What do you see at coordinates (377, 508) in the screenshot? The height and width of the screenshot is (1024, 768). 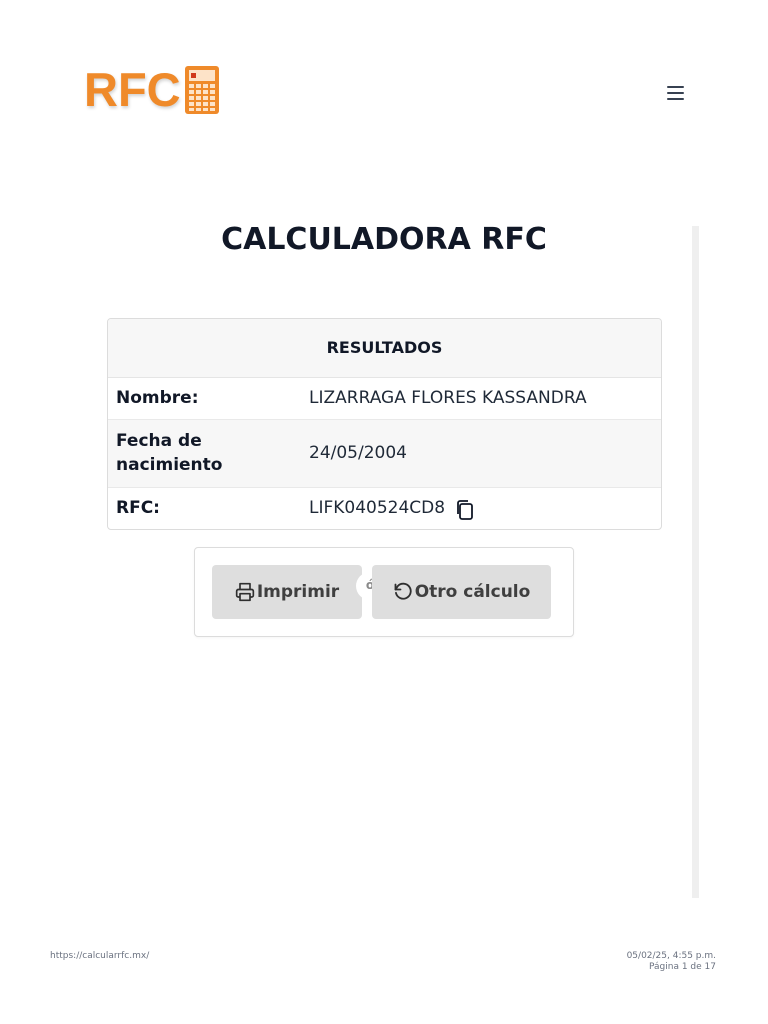 I see `rfc-value: LIFK040524CD8` at bounding box center [377, 508].